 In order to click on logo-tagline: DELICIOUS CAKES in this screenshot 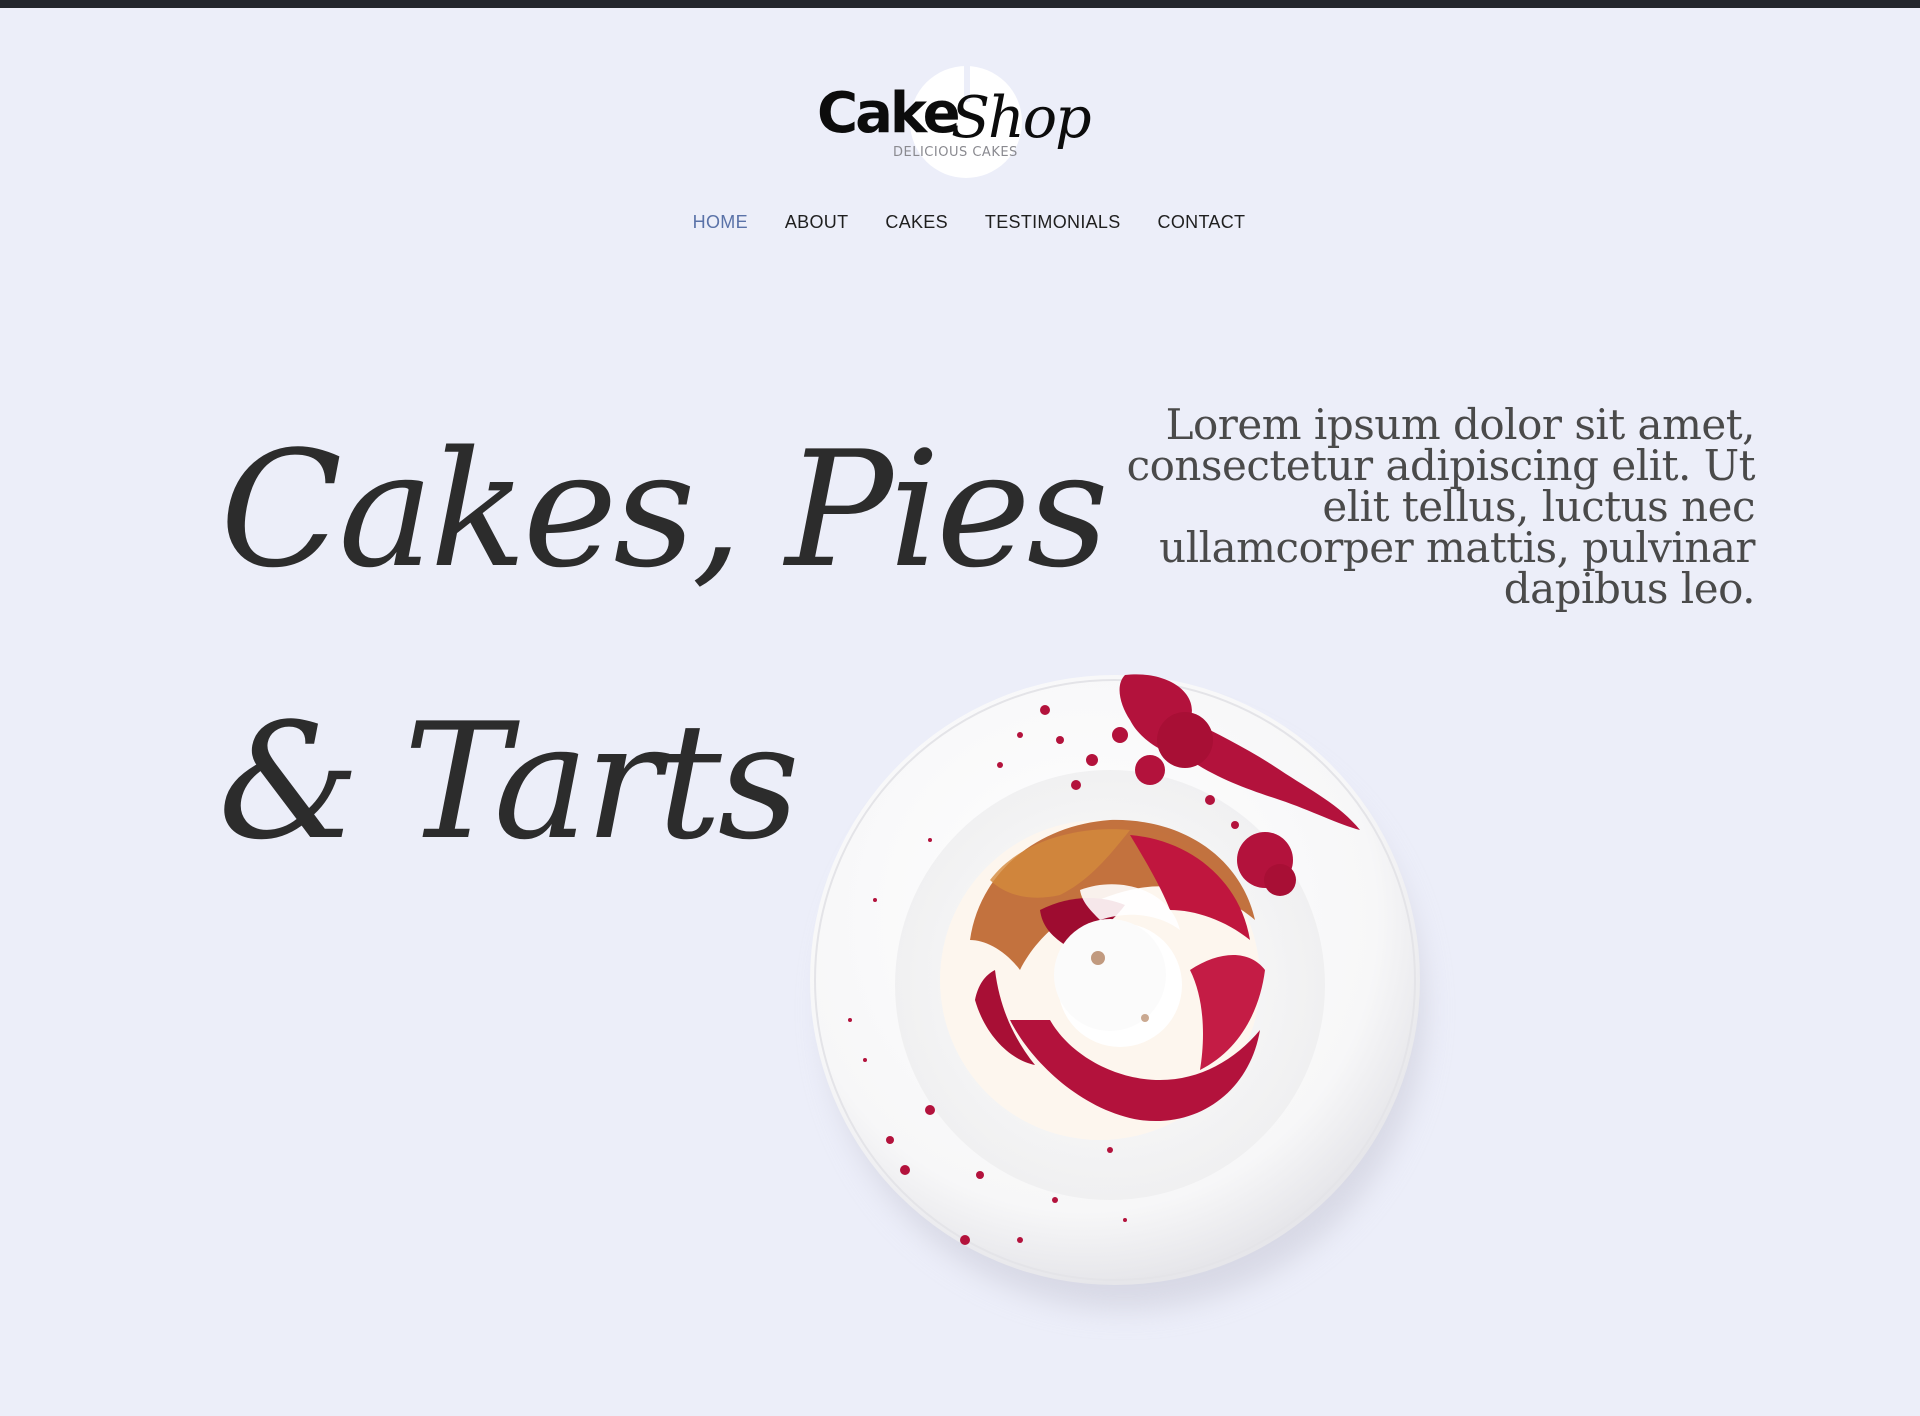, I will do `click(955, 152)`.